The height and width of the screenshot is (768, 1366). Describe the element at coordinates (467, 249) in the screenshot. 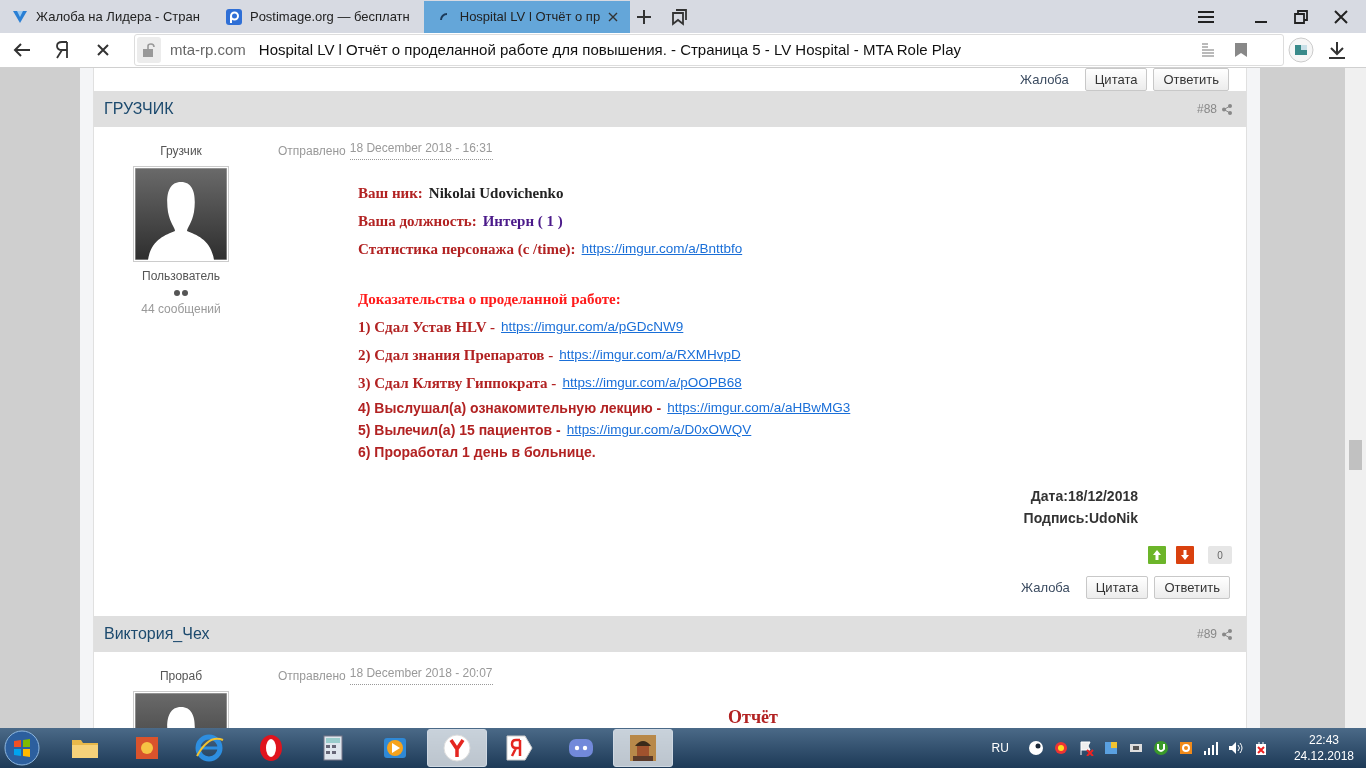

I see `field-label: Статистика персонажа (с /time):` at that location.